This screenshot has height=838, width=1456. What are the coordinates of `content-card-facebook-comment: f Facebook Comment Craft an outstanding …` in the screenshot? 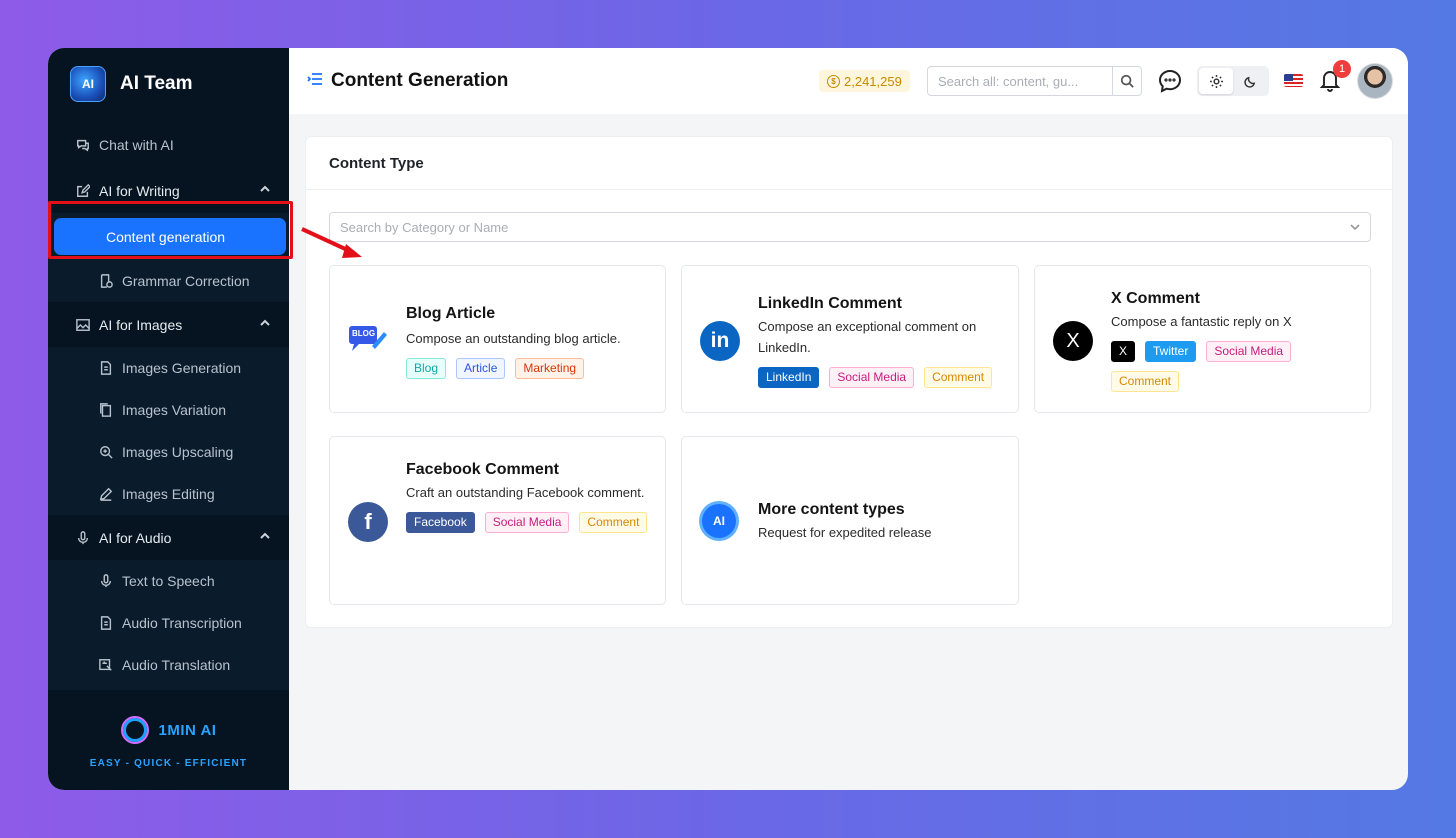 It's located at (497, 520).